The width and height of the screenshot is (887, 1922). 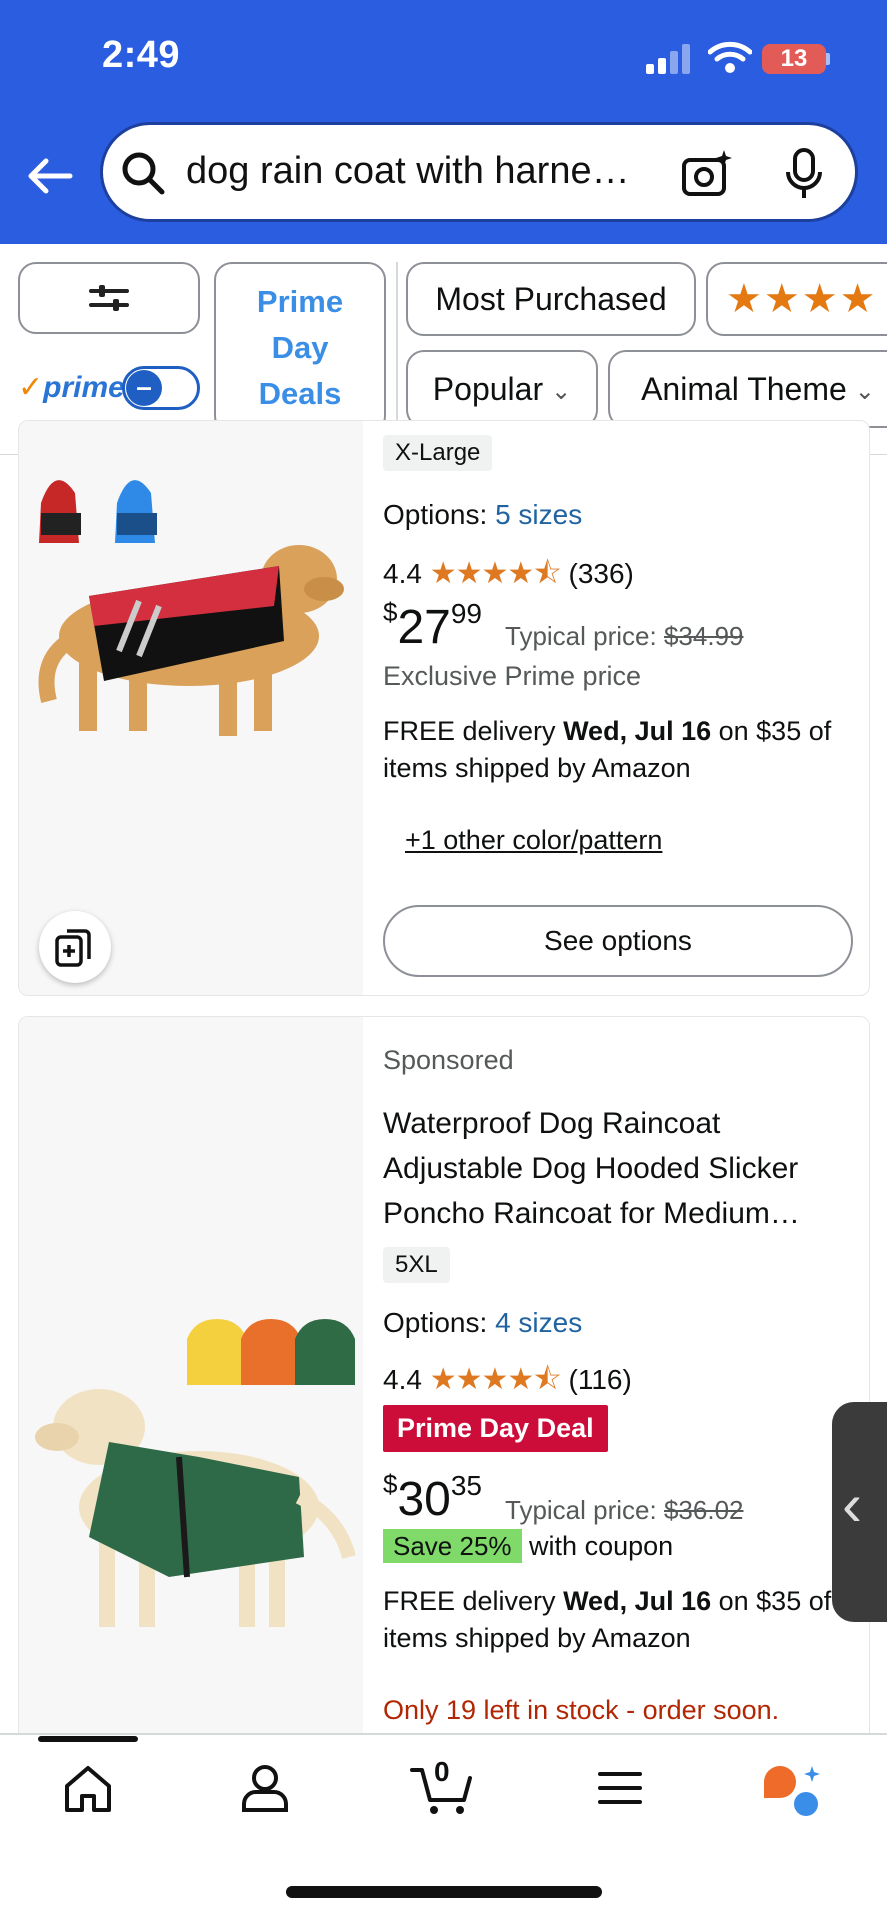 I want to click on prime-day-deals-line: Day, so click(x=300, y=347).